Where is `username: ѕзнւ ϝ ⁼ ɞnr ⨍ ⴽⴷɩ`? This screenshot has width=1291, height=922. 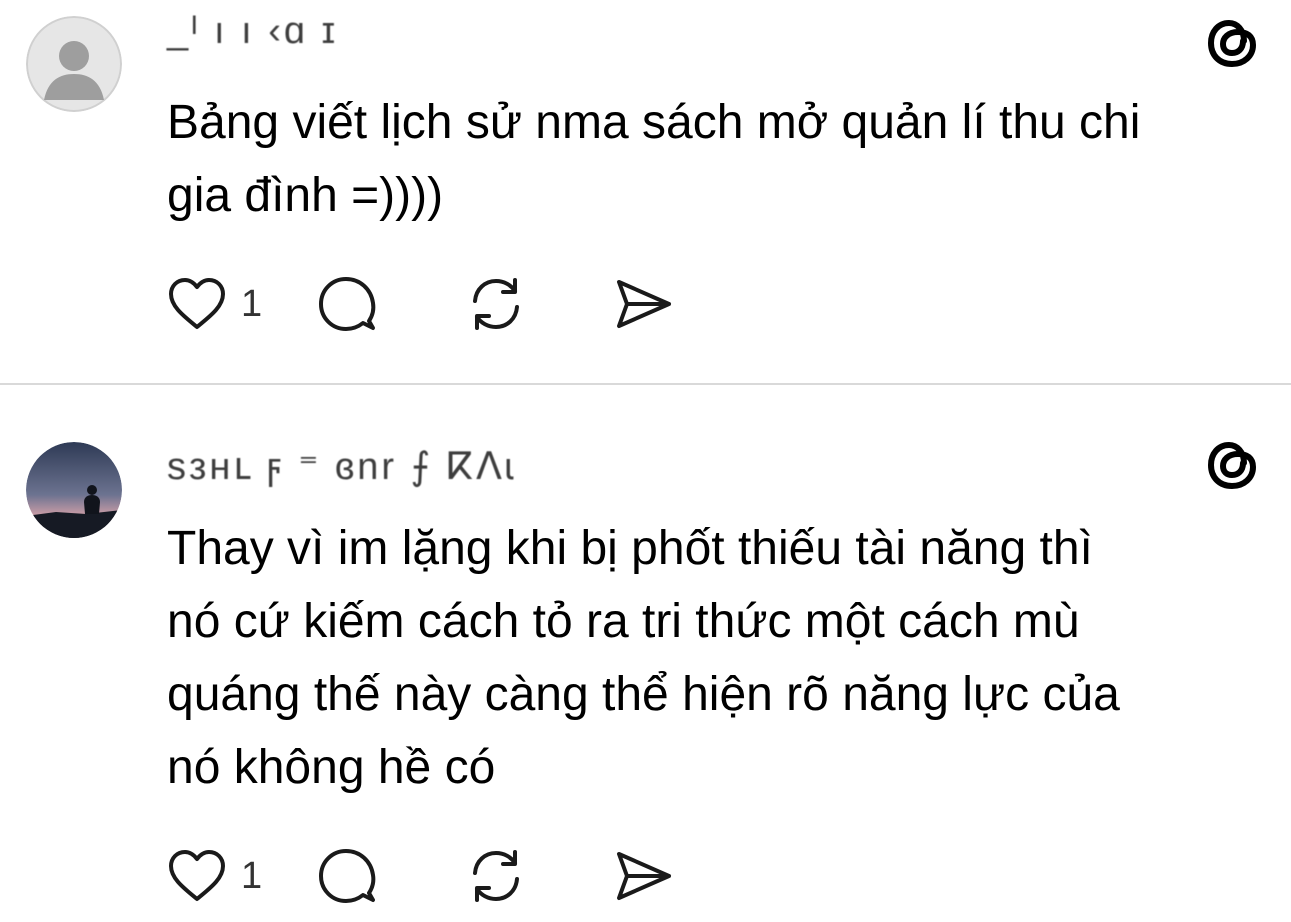
username: ѕзнւ ϝ ⁼ ɞnr ⨍ ⴽⴷɩ is located at coordinates (341, 466).